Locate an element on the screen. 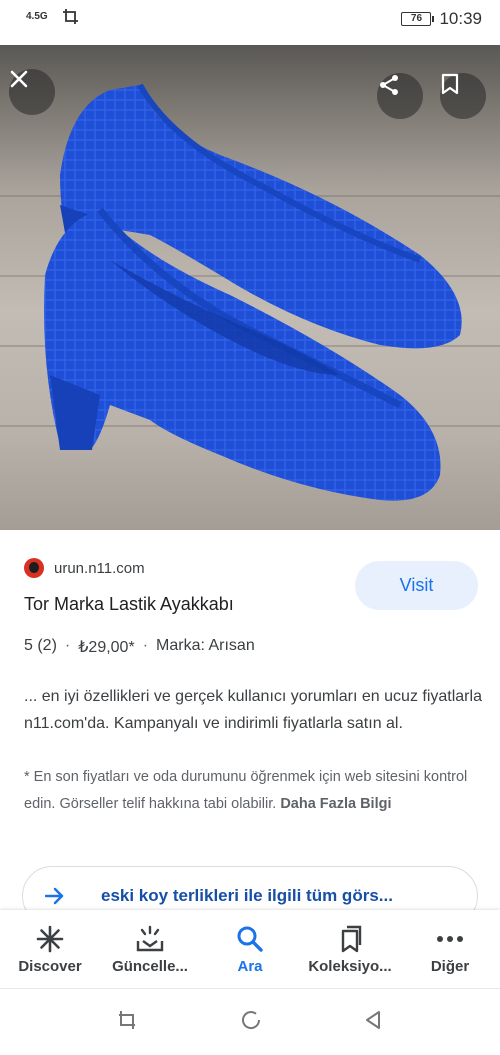 Image resolution: width=500 pixels, height=1055 pixels. visit-button: Visit is located at coordinates (416, 585).